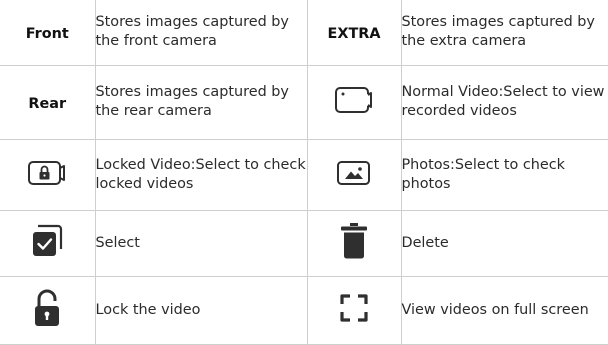  What do you see at coordinates (201, 243) in the screenshot?
I see `select-description: Select` at bounding box center [201, 243].